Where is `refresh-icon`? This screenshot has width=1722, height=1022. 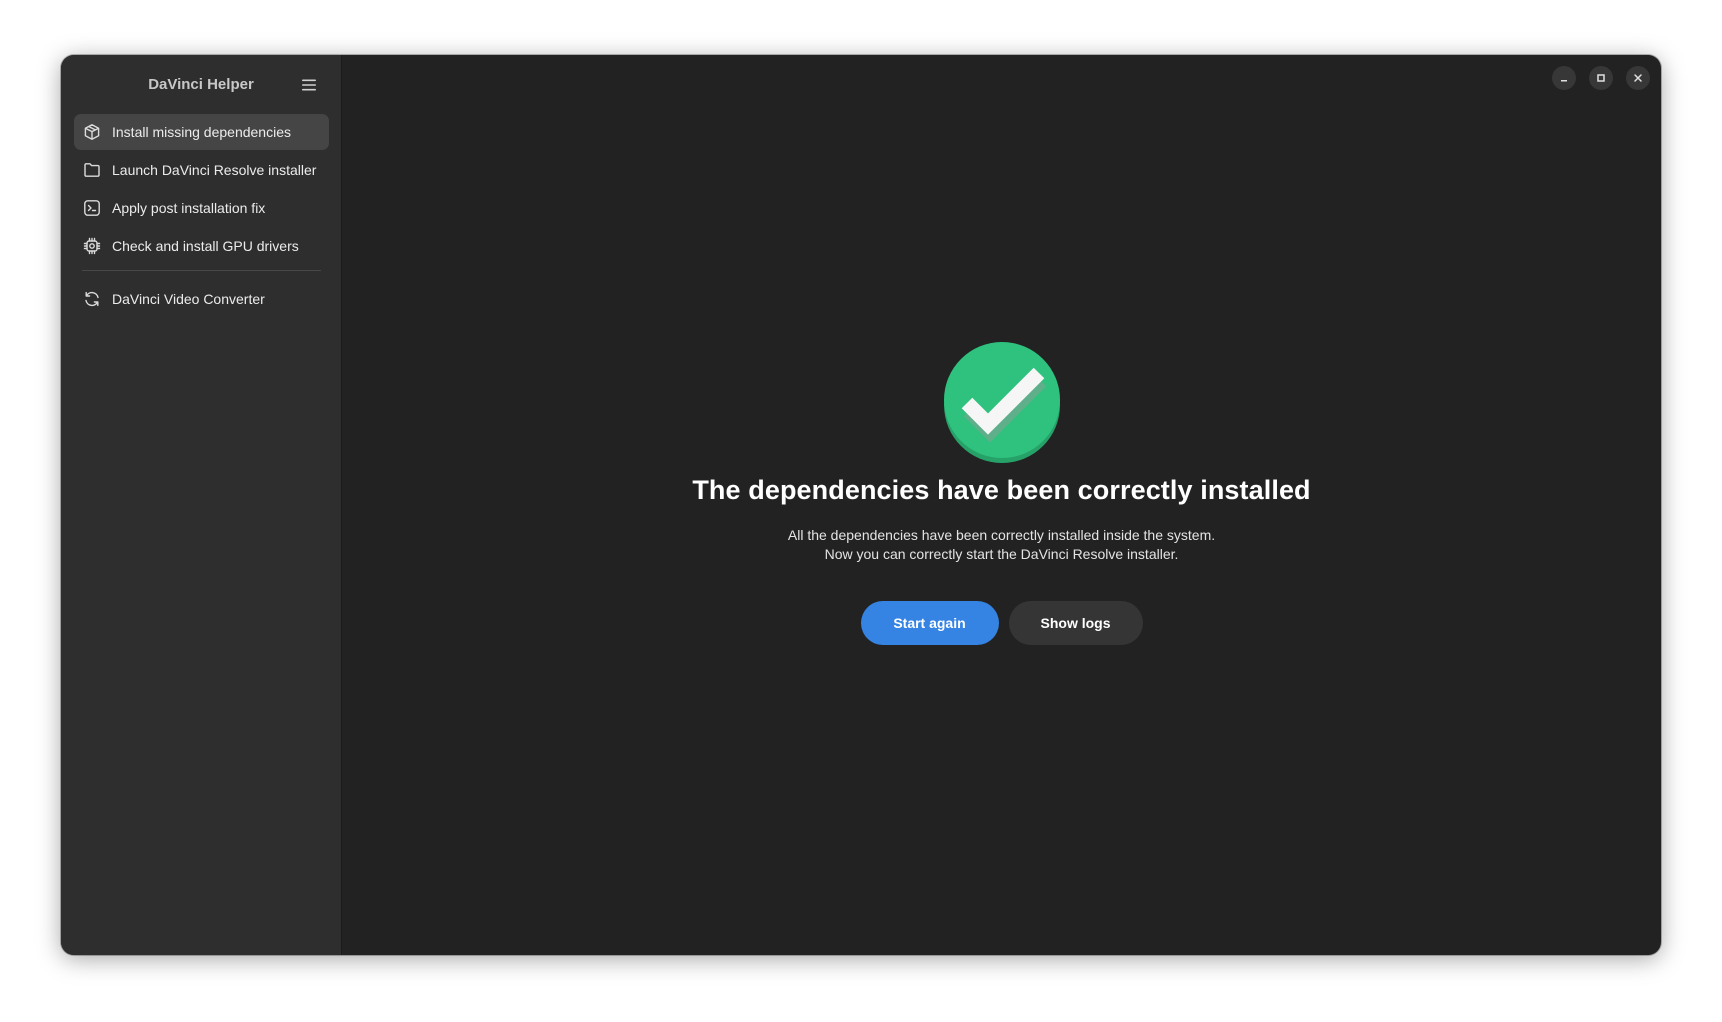 refresh-icon is located at coordinates (92, 299).